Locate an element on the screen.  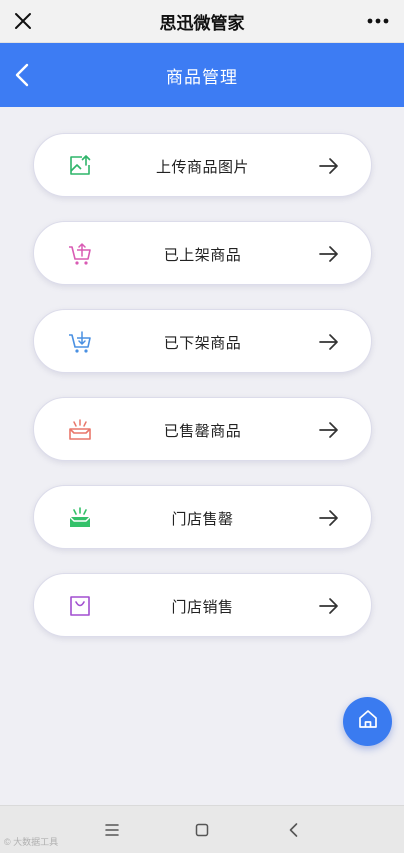
home-button is located at coordinates (367, 721).